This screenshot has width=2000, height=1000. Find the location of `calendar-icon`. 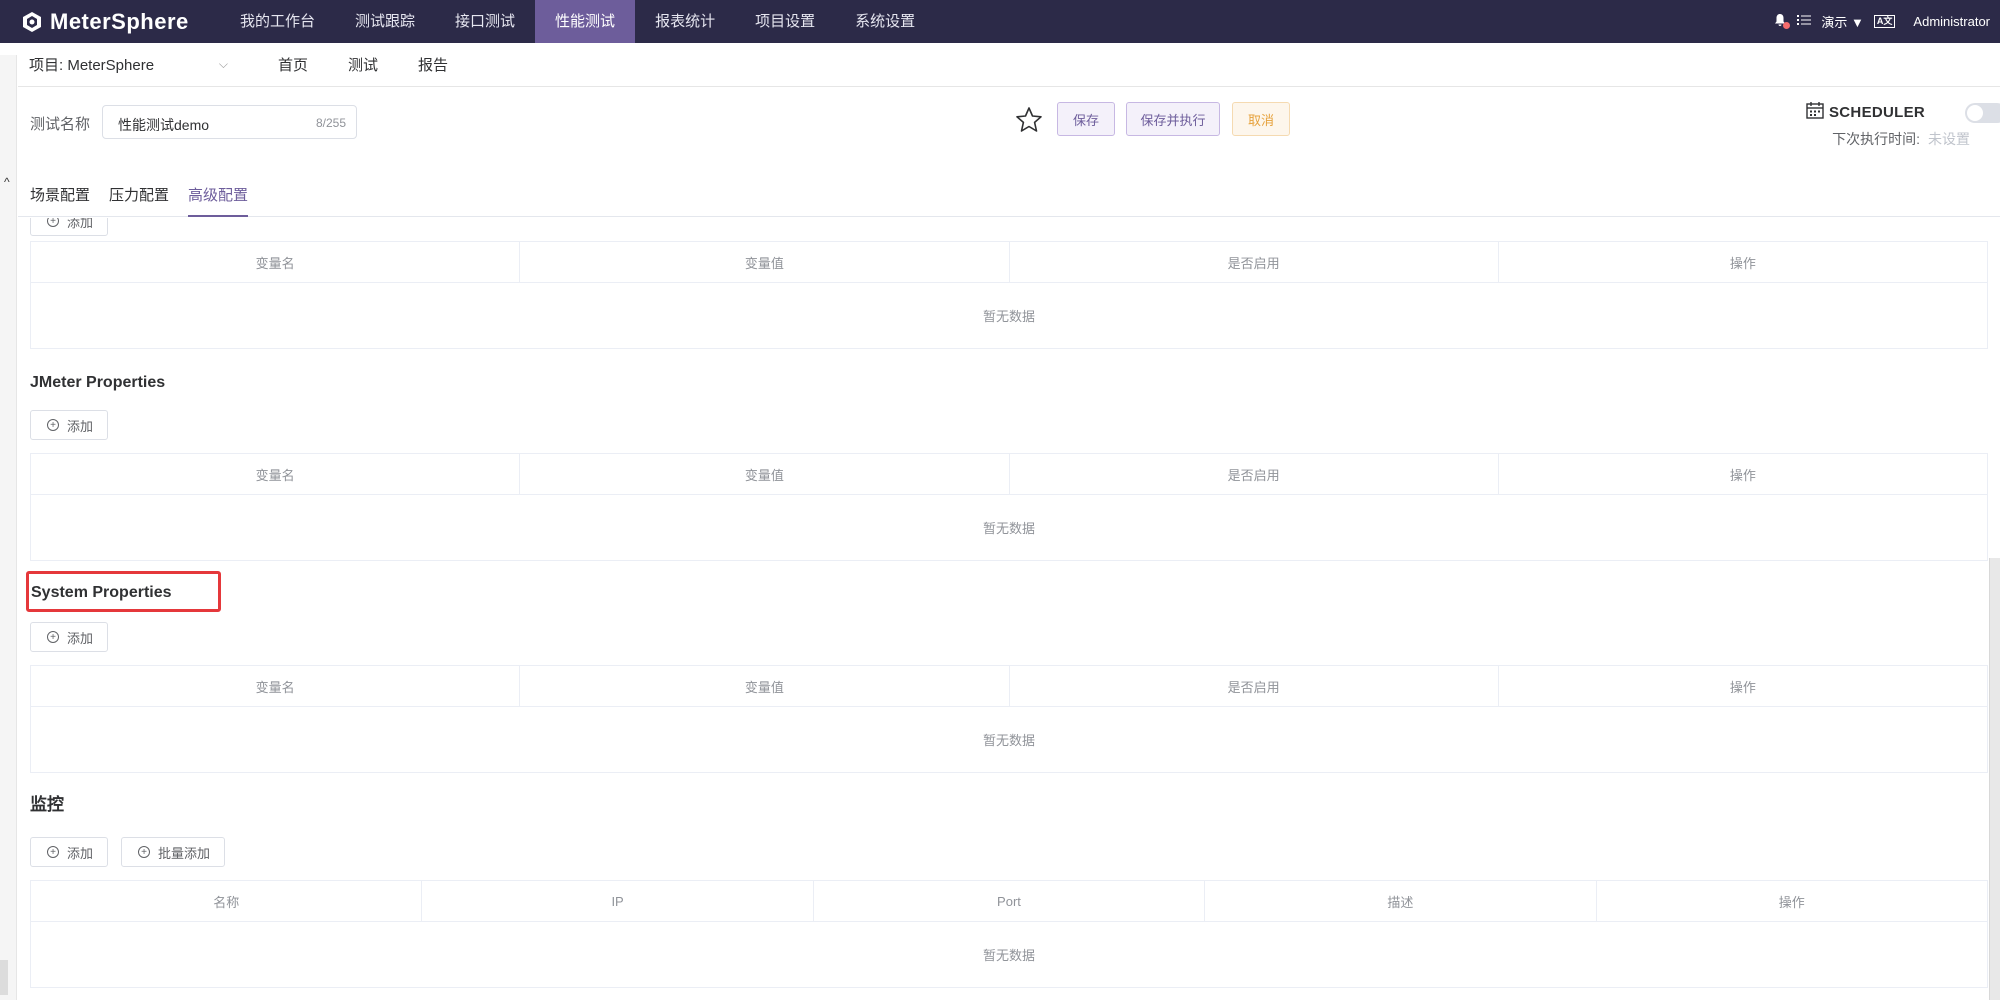

calendar-icon is located at coordinates (1815, 110).